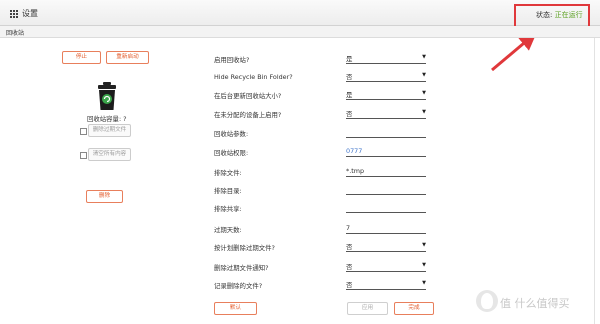 The width and height of the screenshot is (600, 324). I want to click on exclude-shares-label: 排除共享:, so click(228, 209).